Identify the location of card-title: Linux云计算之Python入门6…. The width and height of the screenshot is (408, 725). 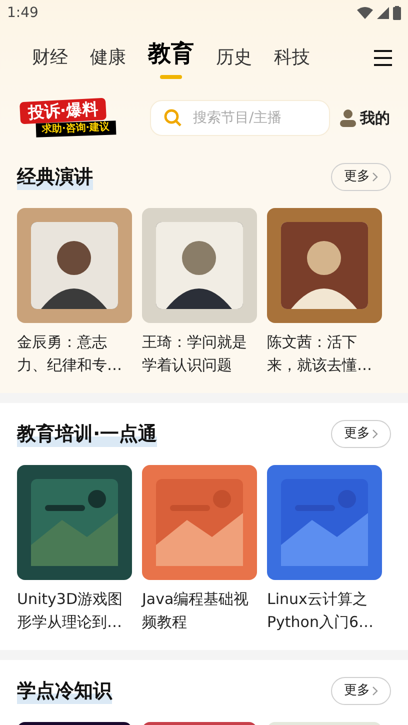
(324, 611).